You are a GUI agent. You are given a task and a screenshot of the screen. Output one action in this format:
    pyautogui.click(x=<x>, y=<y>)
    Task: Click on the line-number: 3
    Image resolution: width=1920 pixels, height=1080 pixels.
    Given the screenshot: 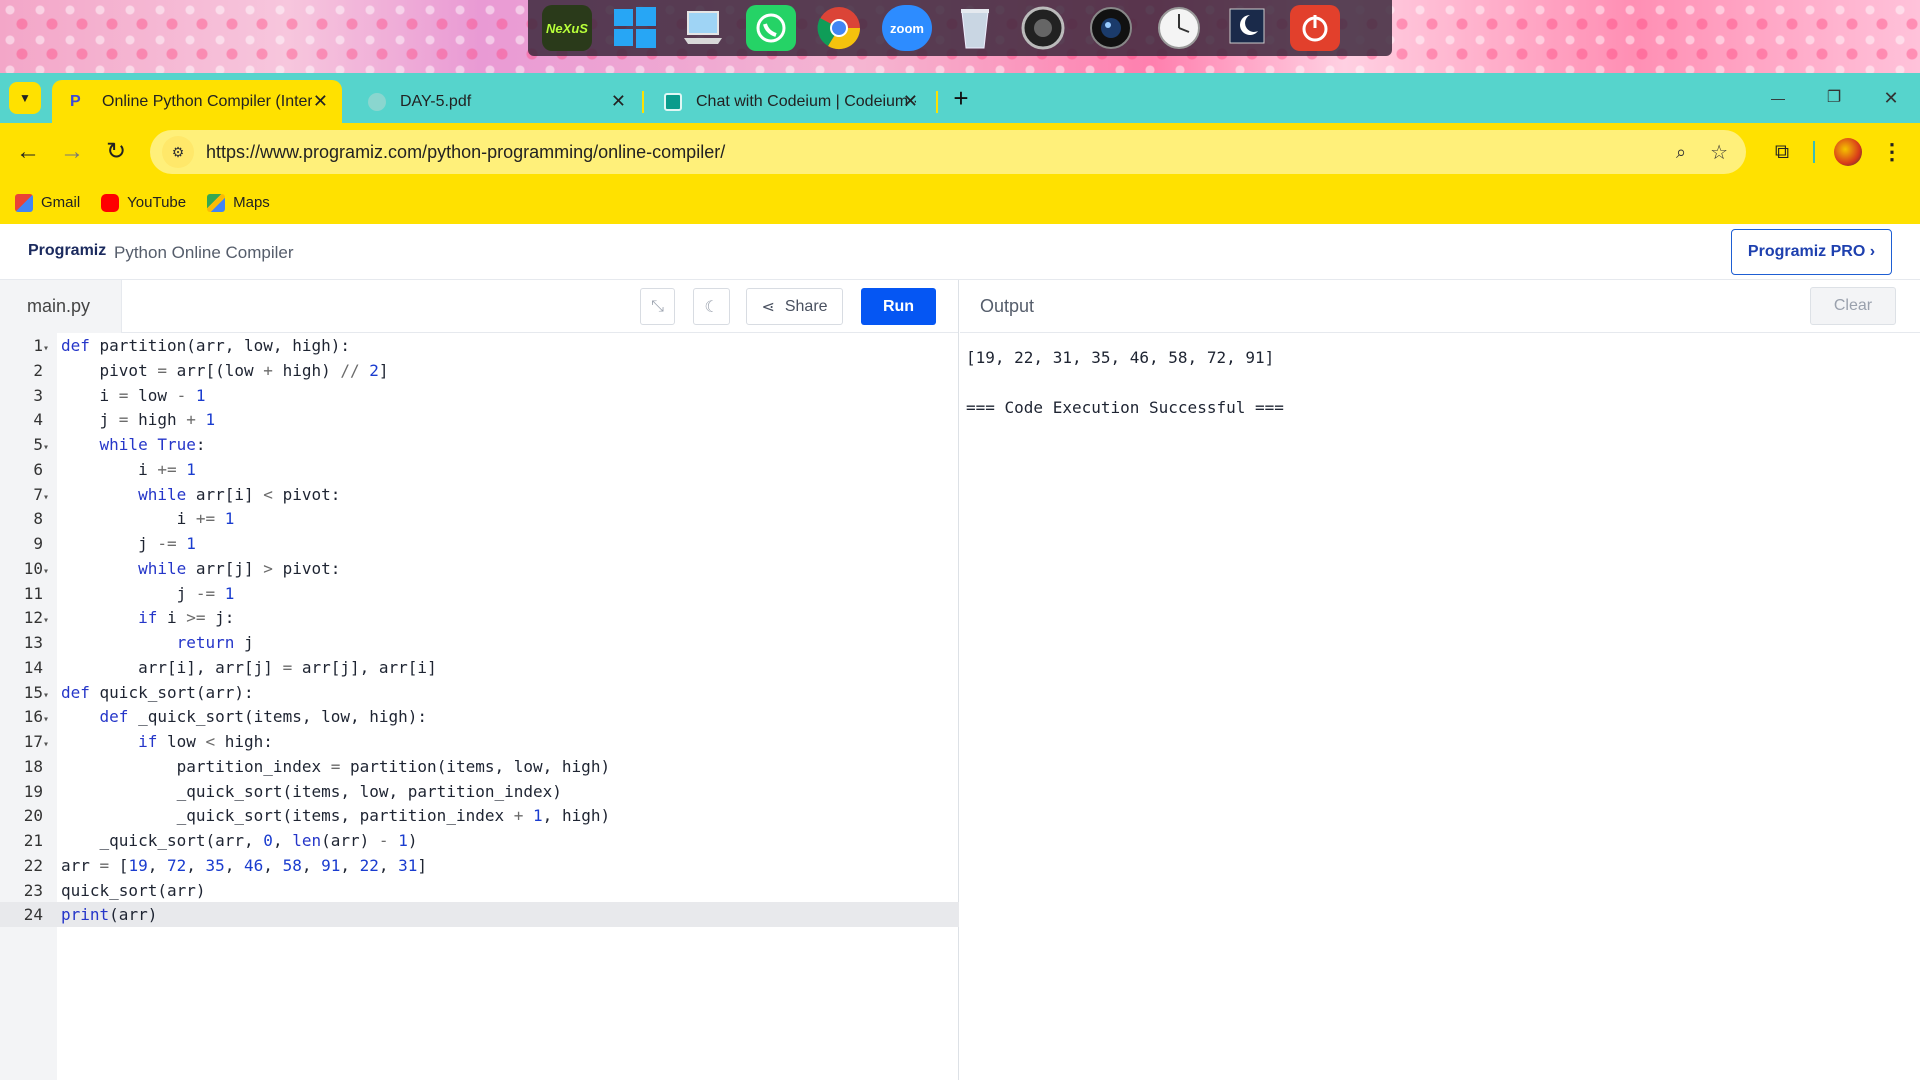 What is the action you would take?
    pyautogui.click(x=38, y=395)
    